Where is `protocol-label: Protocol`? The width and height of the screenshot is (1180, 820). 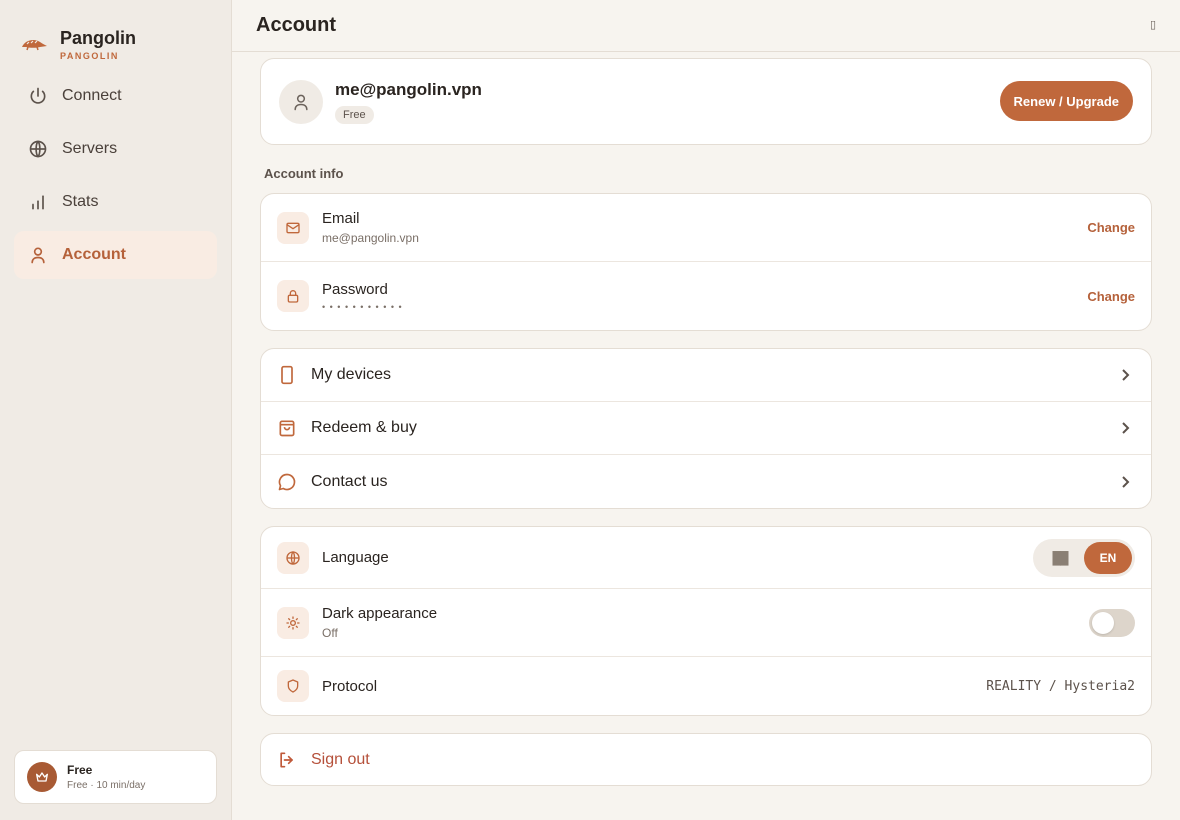 protocol-label: Protocol is located at coordinates (350, 686).